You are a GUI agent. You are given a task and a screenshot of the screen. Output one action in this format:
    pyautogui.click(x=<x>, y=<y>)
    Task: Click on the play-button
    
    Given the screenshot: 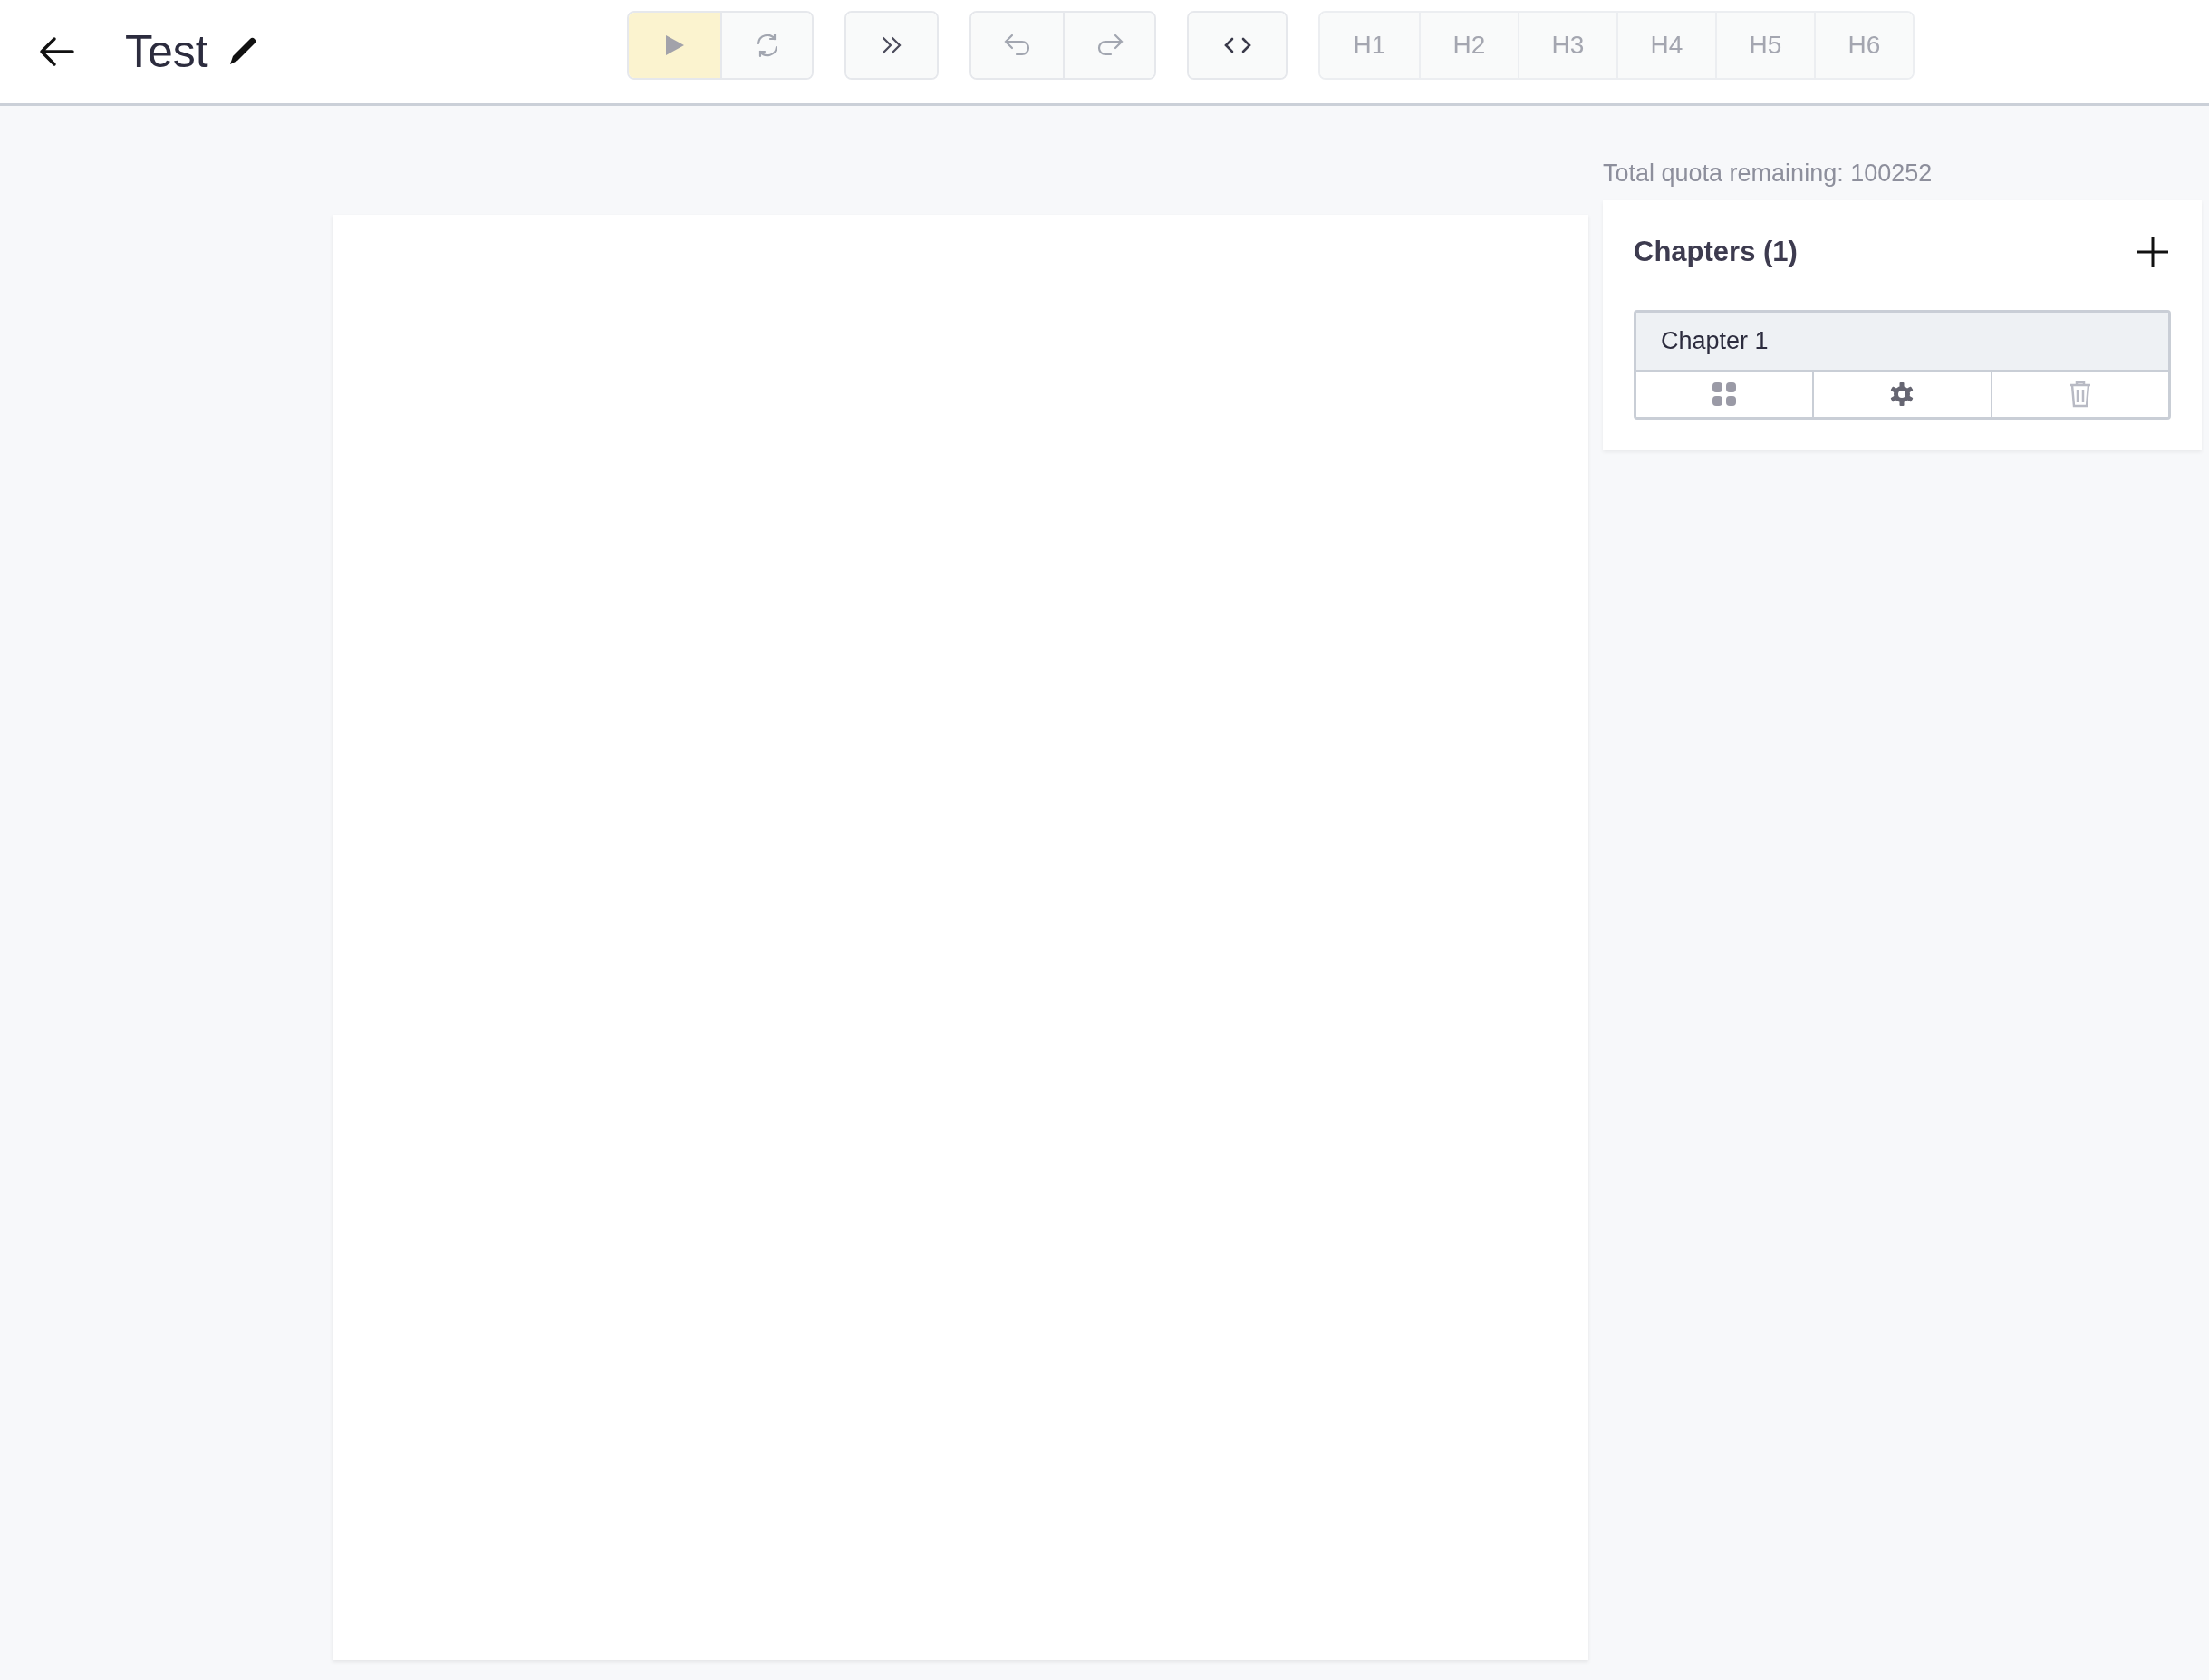 What is the action you would take?
    pyautogui.click(x=674, y=46)
    